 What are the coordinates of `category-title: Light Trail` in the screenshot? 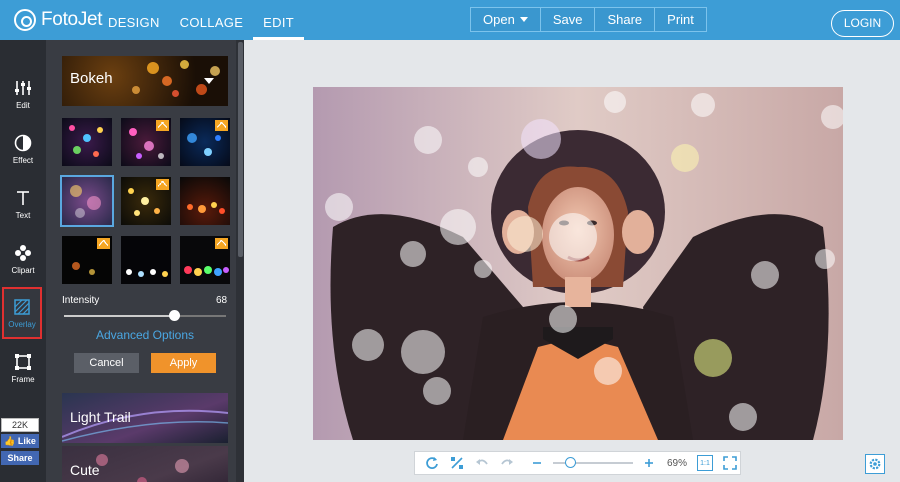 It's located at (100, 417).